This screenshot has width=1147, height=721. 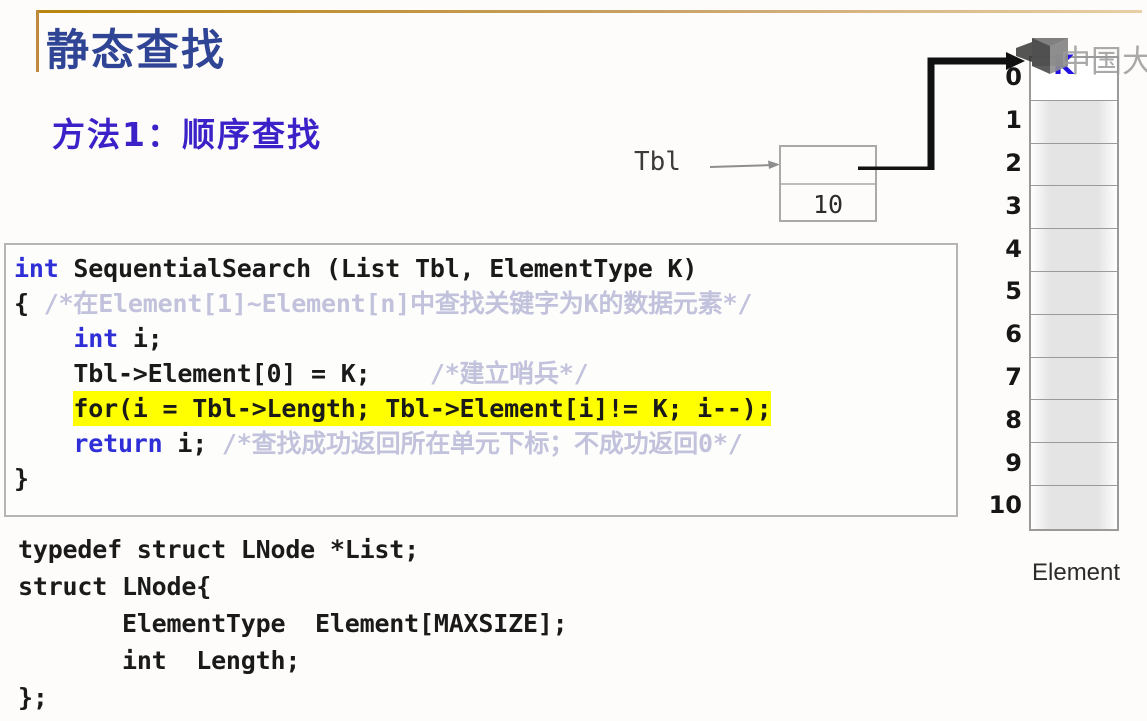 I want to click on index-label: 3, so click(x=1013, y=205).